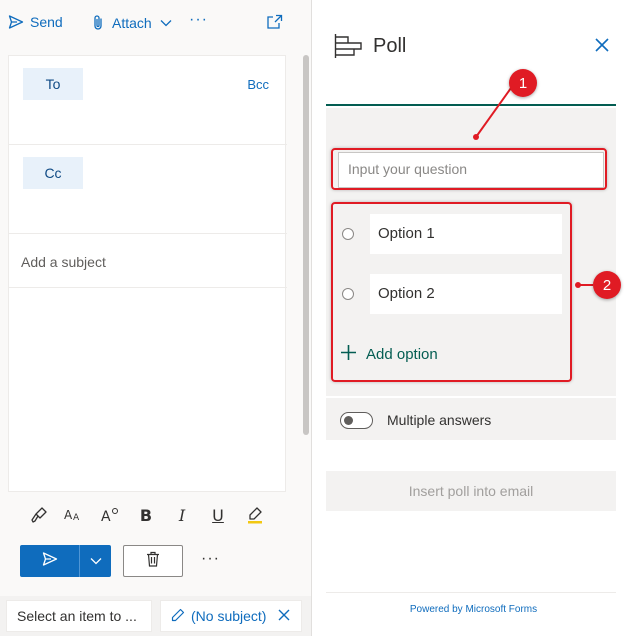  Describe the element at coordinates (255, 515) in the screenshot. I see `highlight-icon` at that location.